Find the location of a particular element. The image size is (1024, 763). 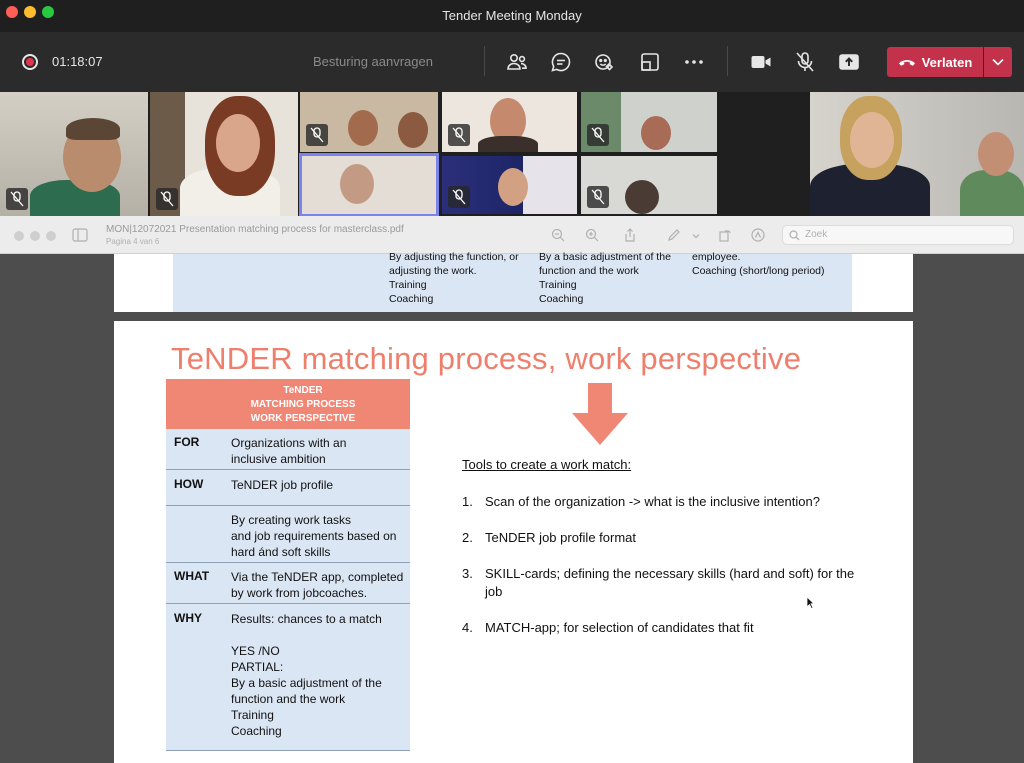

camera-icon is located at coordinates (761, 62).